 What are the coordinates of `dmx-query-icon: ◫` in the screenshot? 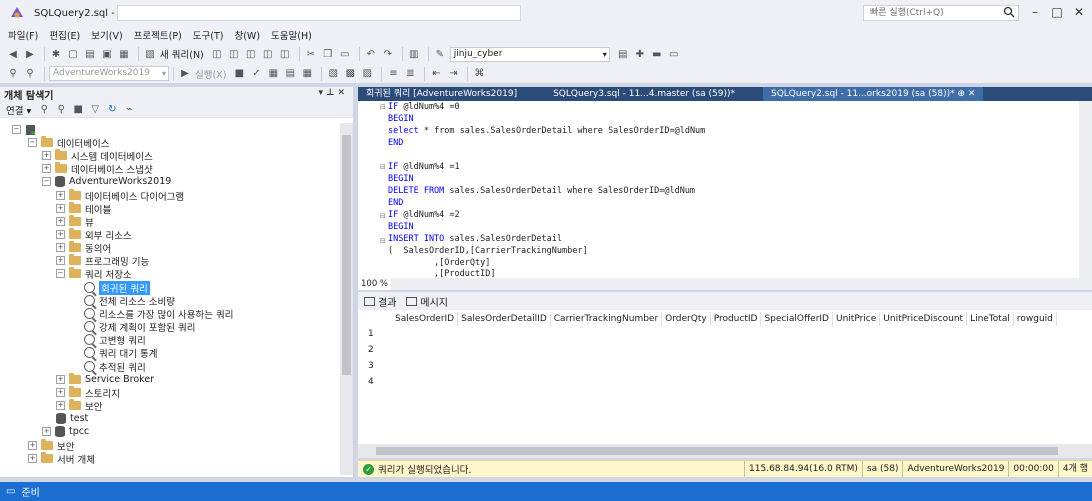 It's located at (251, 54).